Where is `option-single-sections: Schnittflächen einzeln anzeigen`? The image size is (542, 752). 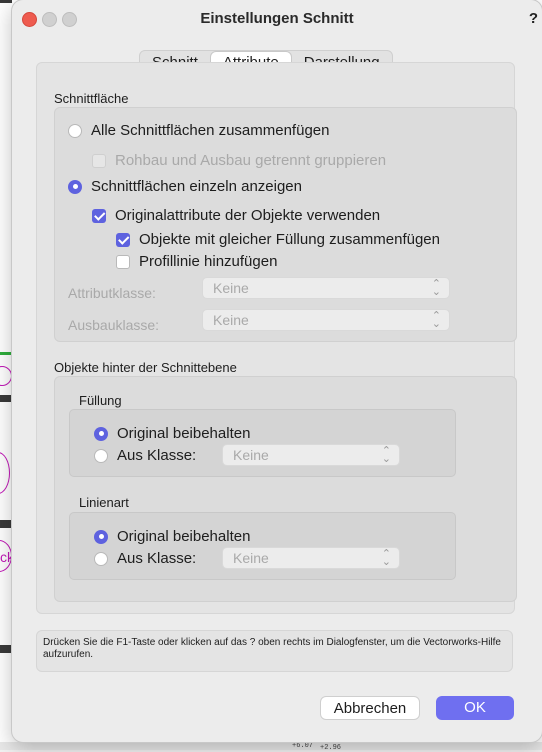 option-single-sections: Schnittflächen einzeln anzeigen is located at coordinates (185, 186).